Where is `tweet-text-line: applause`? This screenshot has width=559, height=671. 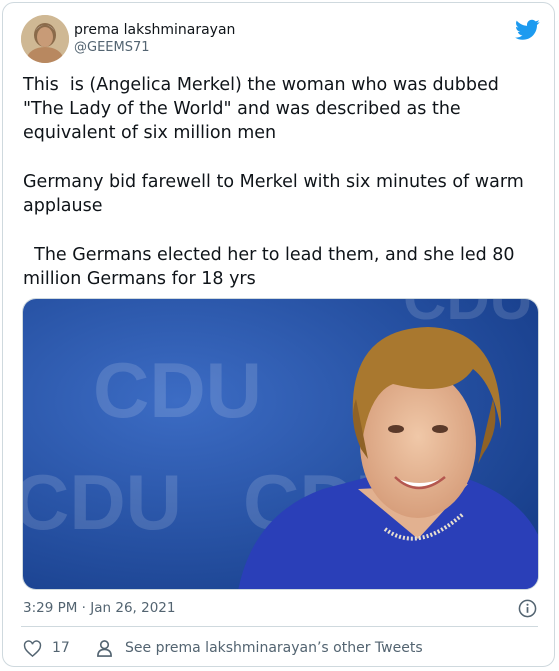
tweet-text-line: applause is located at coordinates (63, 206).